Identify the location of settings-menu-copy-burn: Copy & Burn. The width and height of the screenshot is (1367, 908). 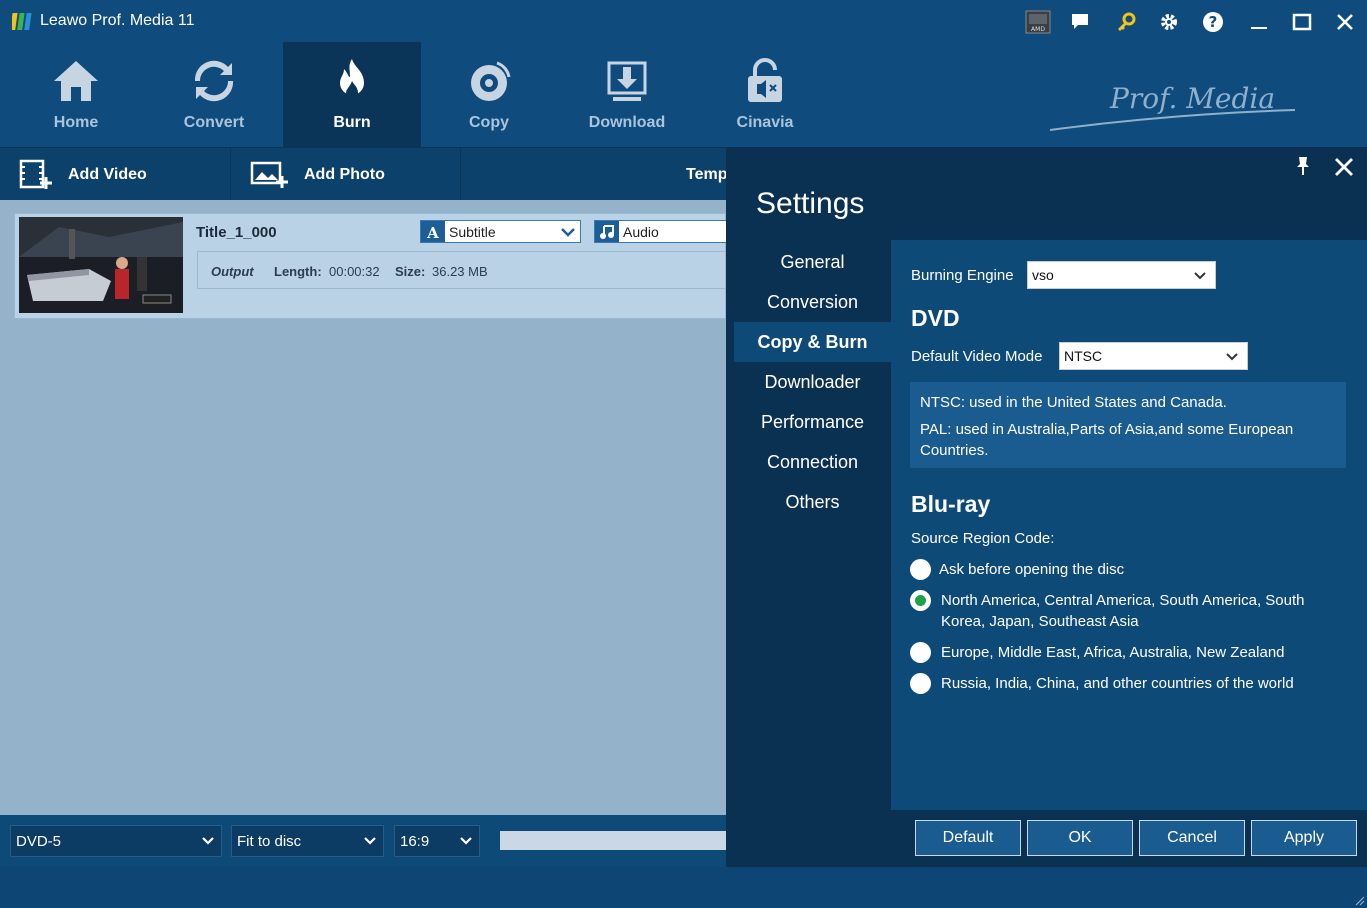
(812, 342).